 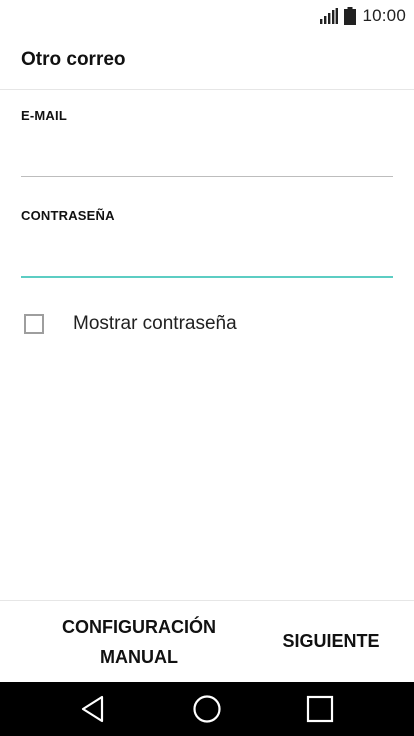 I want to click on back-icon, so click(x=92, y=709).